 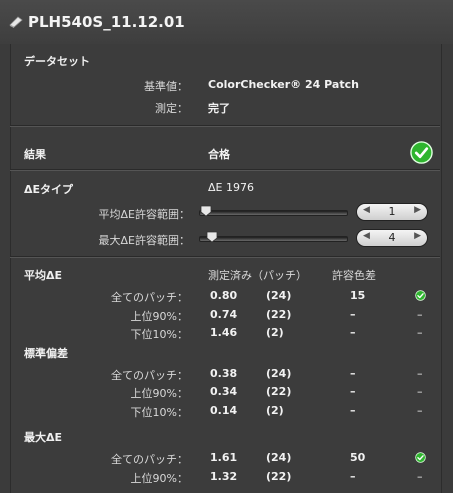 What do you see at coordinates (224, 332) in the screenshot?
I see `row-value: 1.46` at bounding box center [224, 332].